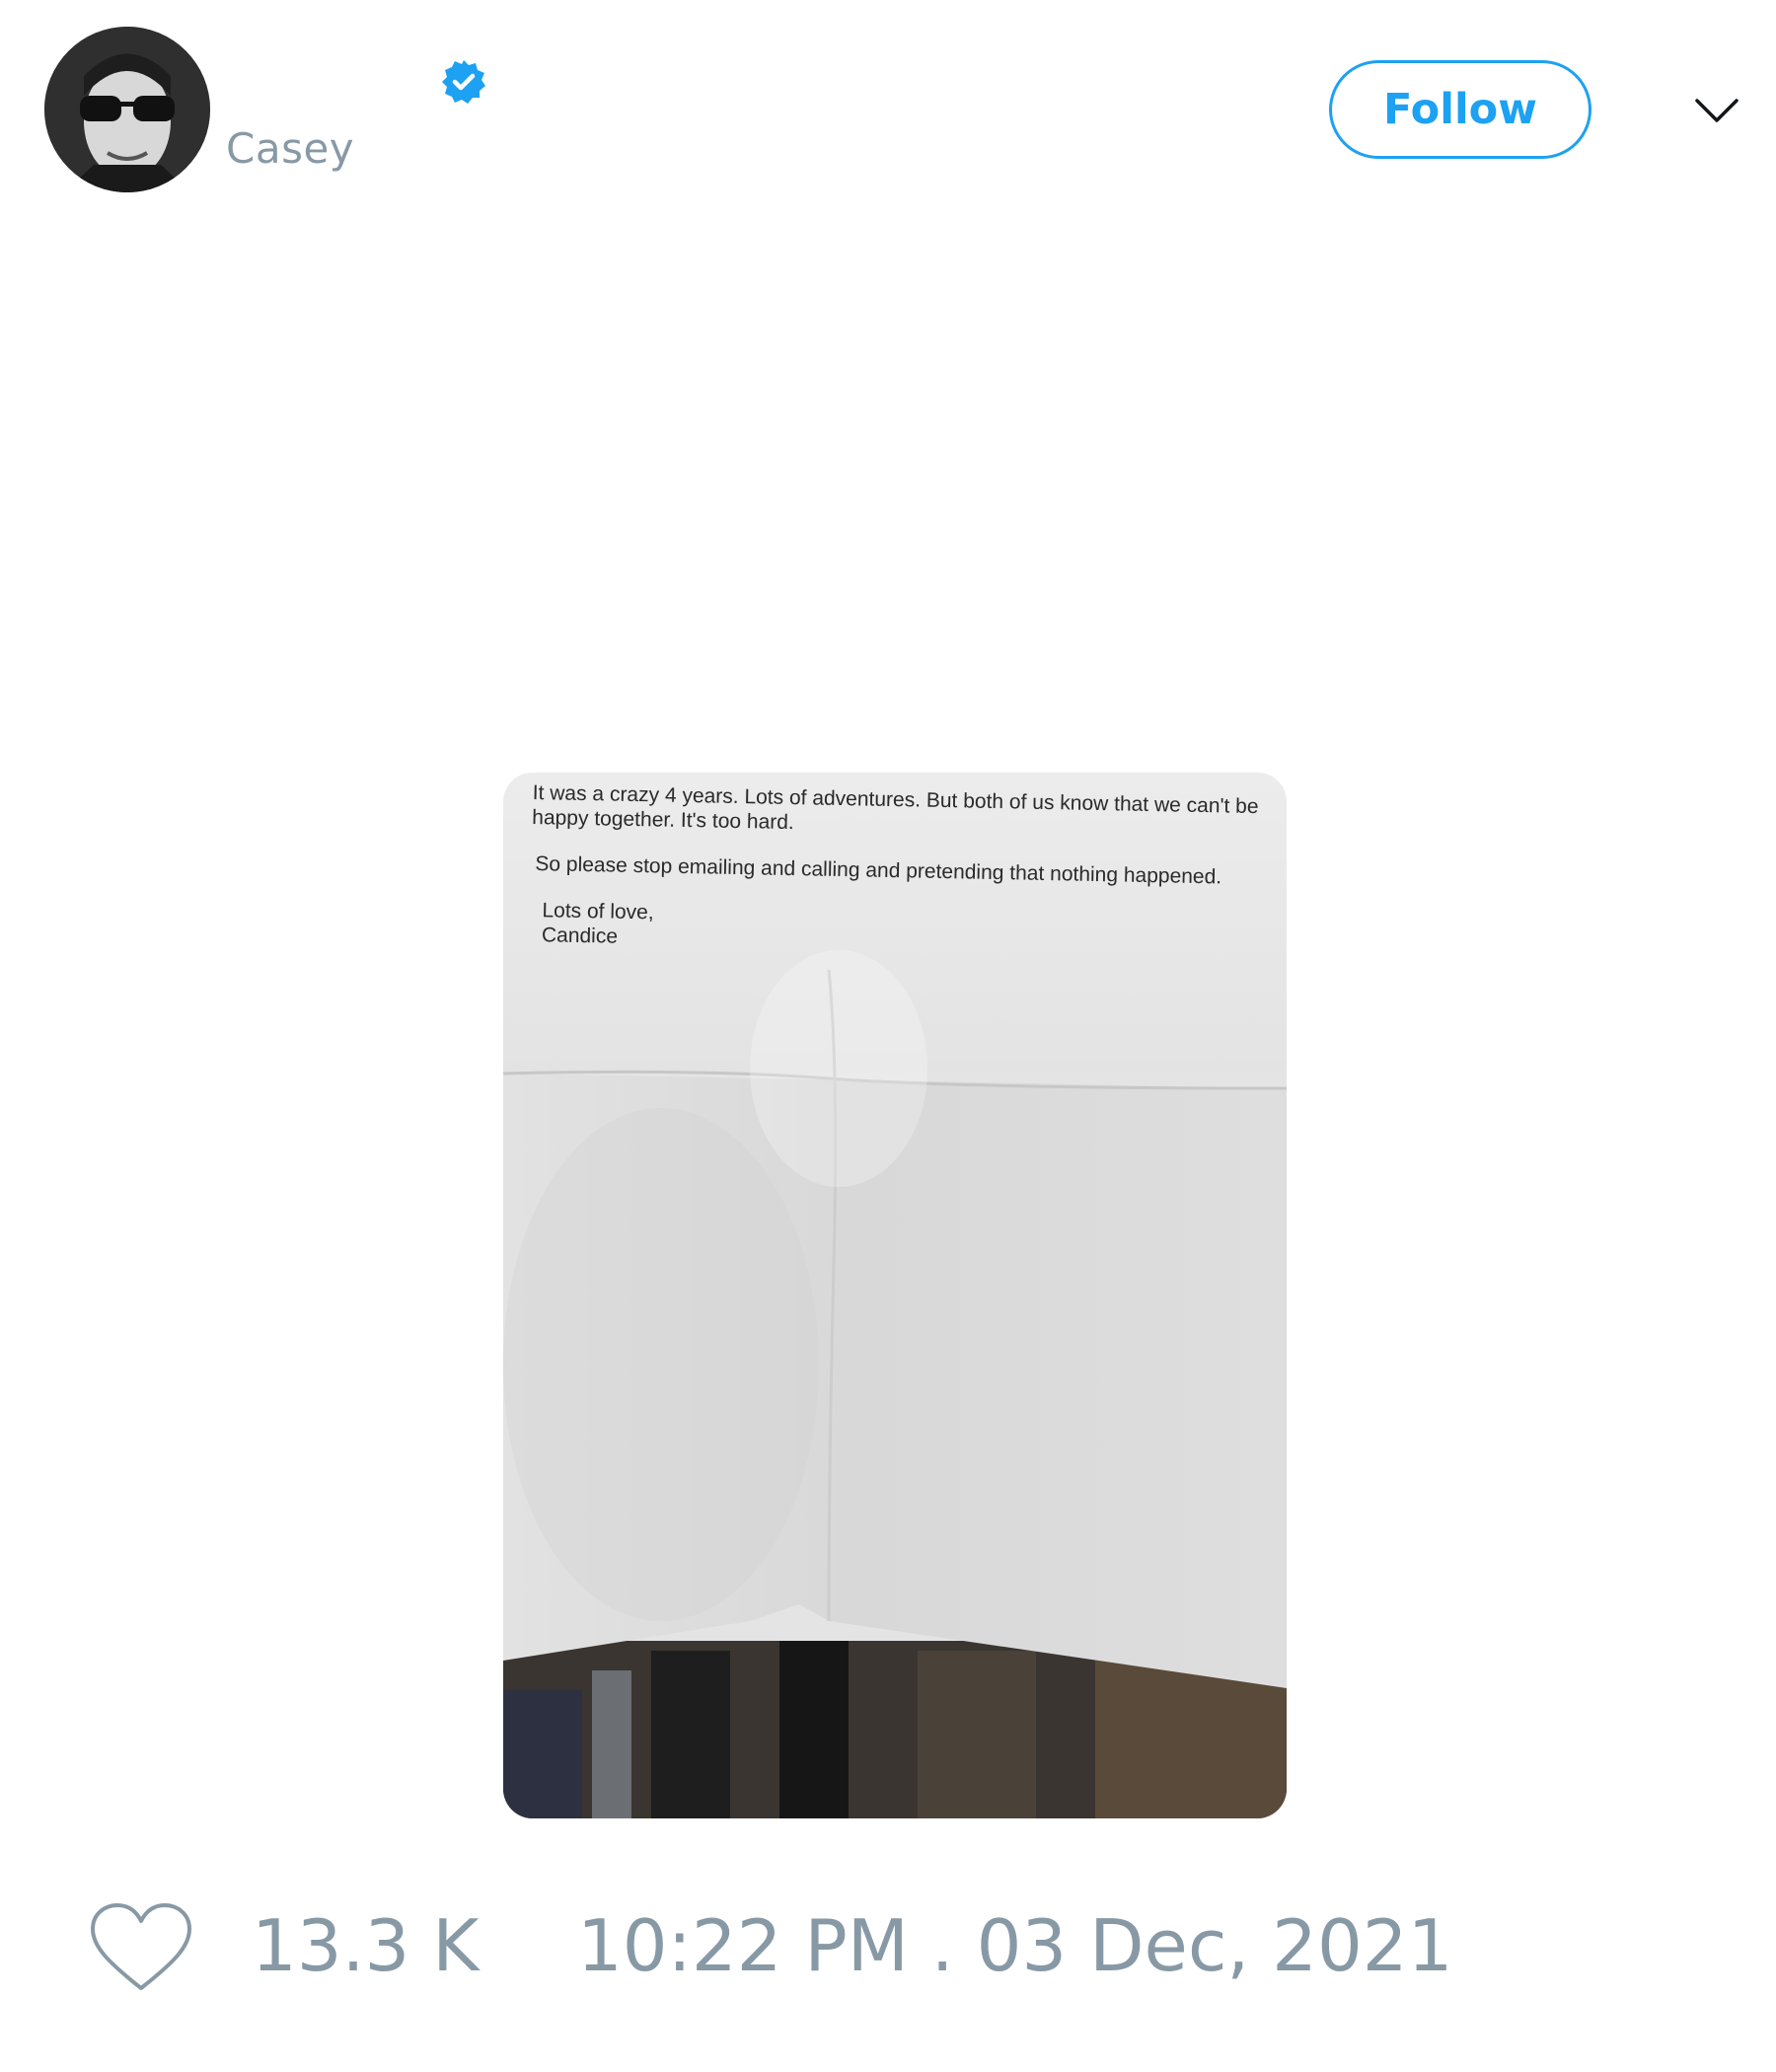  What do you see at coordinates (141, 1949) in the screenshot?
I see `heart-icon` at bounding box center [141, 1949].